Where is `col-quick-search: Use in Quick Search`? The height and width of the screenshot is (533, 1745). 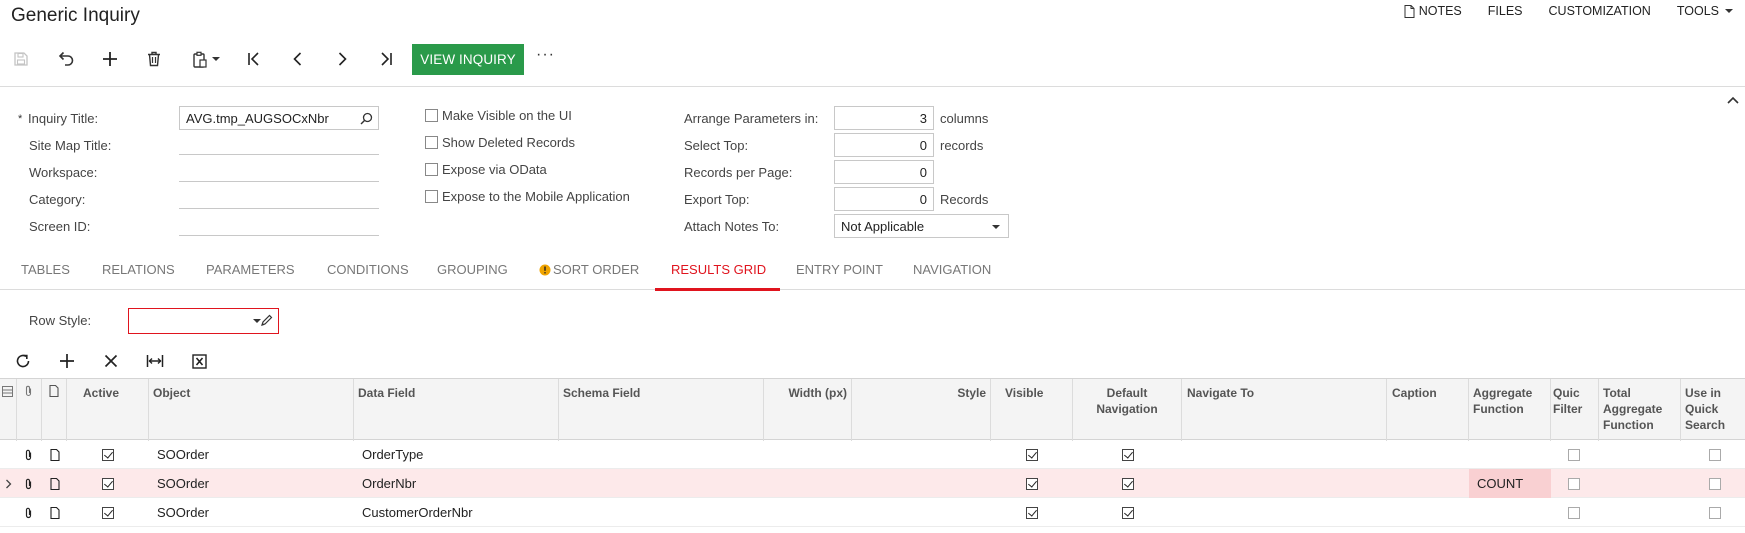 col-quick-search: Use in Quick Search is located at coordinates (1713, 410).